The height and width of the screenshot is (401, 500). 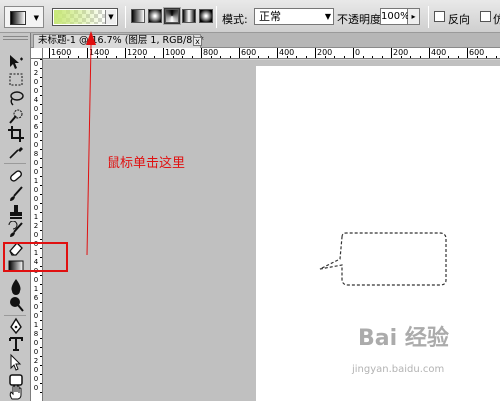 What do you see at coordinates (15, 38) in the screenshot?
I see `toolbox-grip` at bounding box center [15, 38].